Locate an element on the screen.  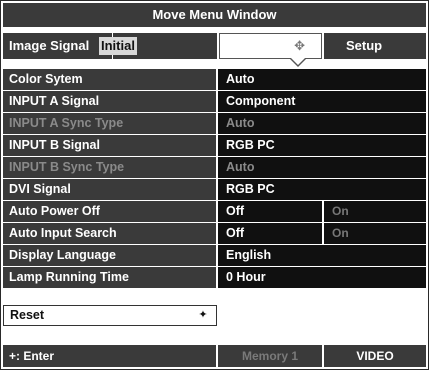
setting-label: INPUT B Signal is located at coordinates (109, 145).